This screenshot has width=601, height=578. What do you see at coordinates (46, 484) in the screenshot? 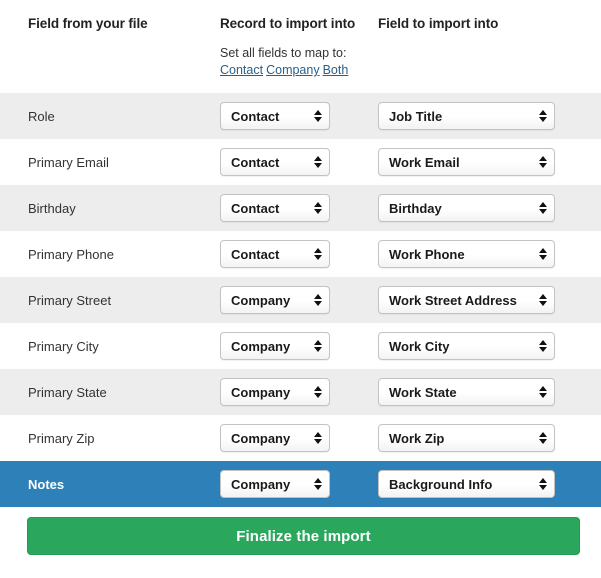
I see `source-field-label: Notes` at bounding box center [46, 484].